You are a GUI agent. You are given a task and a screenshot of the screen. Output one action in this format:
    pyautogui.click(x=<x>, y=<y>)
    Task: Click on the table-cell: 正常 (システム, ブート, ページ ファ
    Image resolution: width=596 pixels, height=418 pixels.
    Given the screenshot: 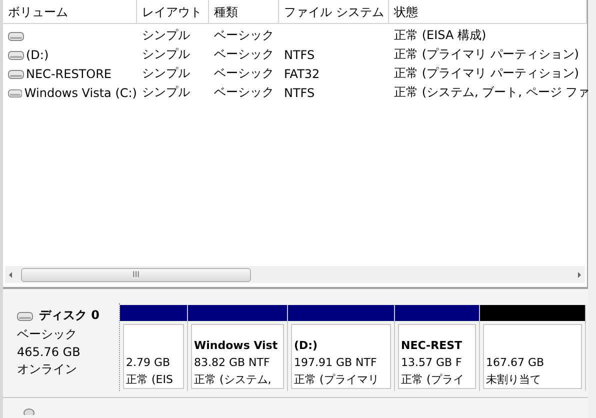 What is the action you would take?
    pyautogui.click(x=492, y=92)
    